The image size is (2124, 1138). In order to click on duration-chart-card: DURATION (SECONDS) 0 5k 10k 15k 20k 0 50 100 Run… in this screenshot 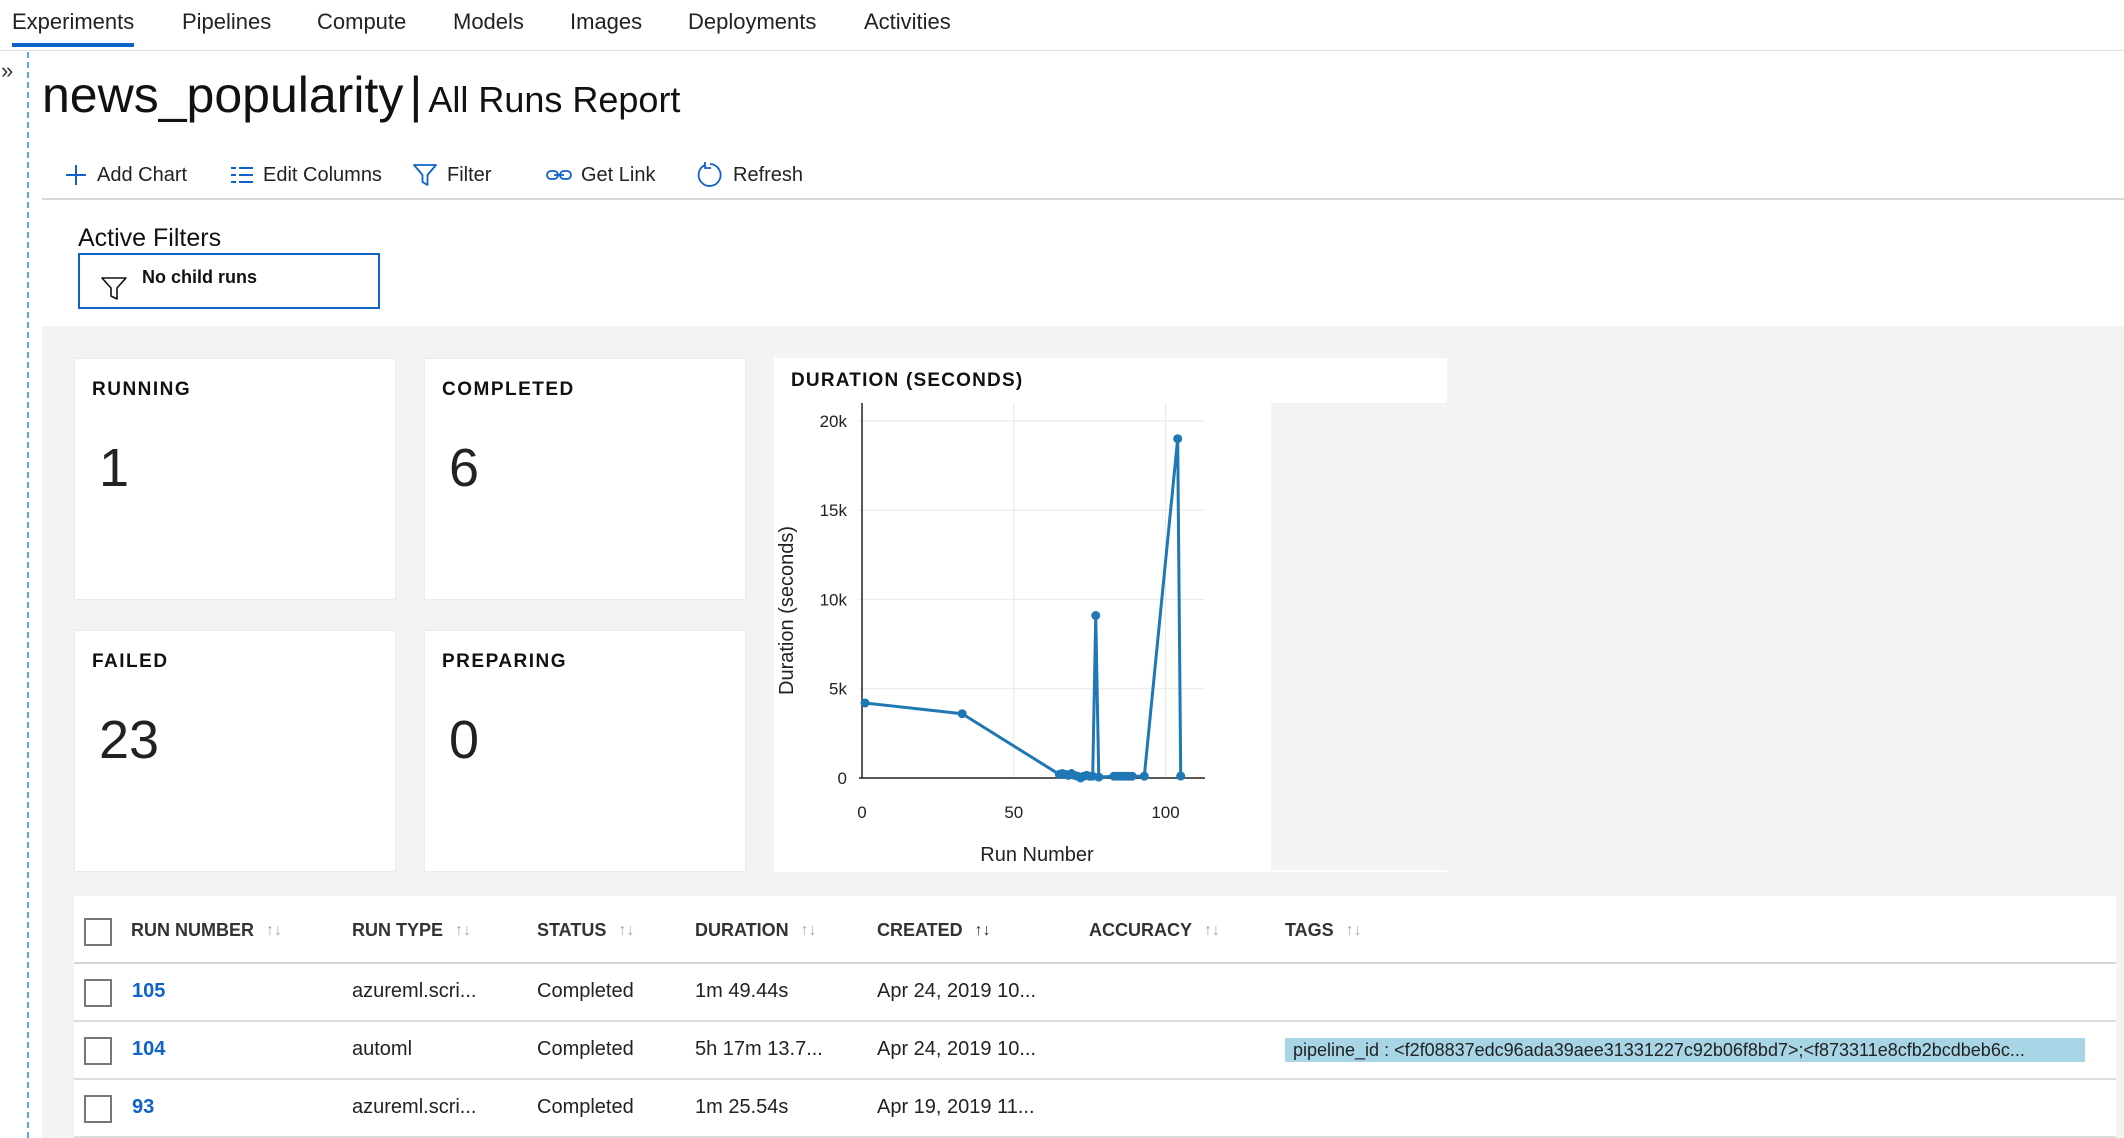, I will do `click(1110, 615)`.